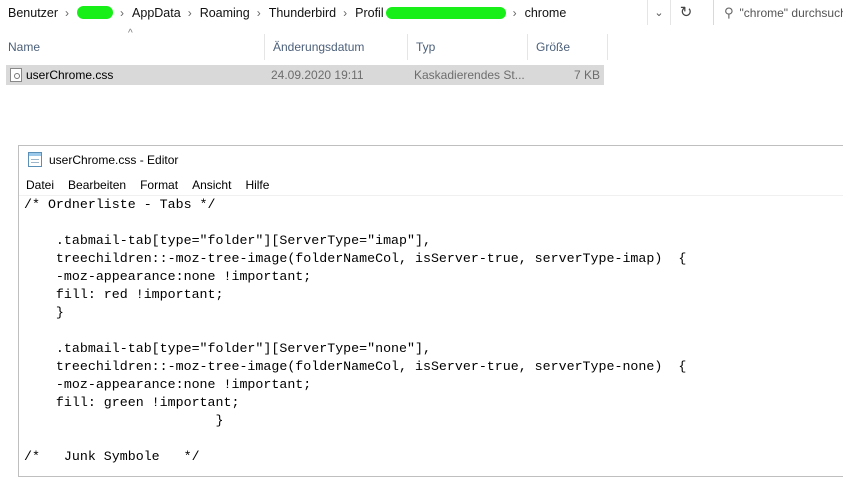 This screenshot has height=477, width=843. What do you see at coordinates (729, 12) in the screenshot?
I see `search-icon: ⚲` at bounding box center [729, 12].